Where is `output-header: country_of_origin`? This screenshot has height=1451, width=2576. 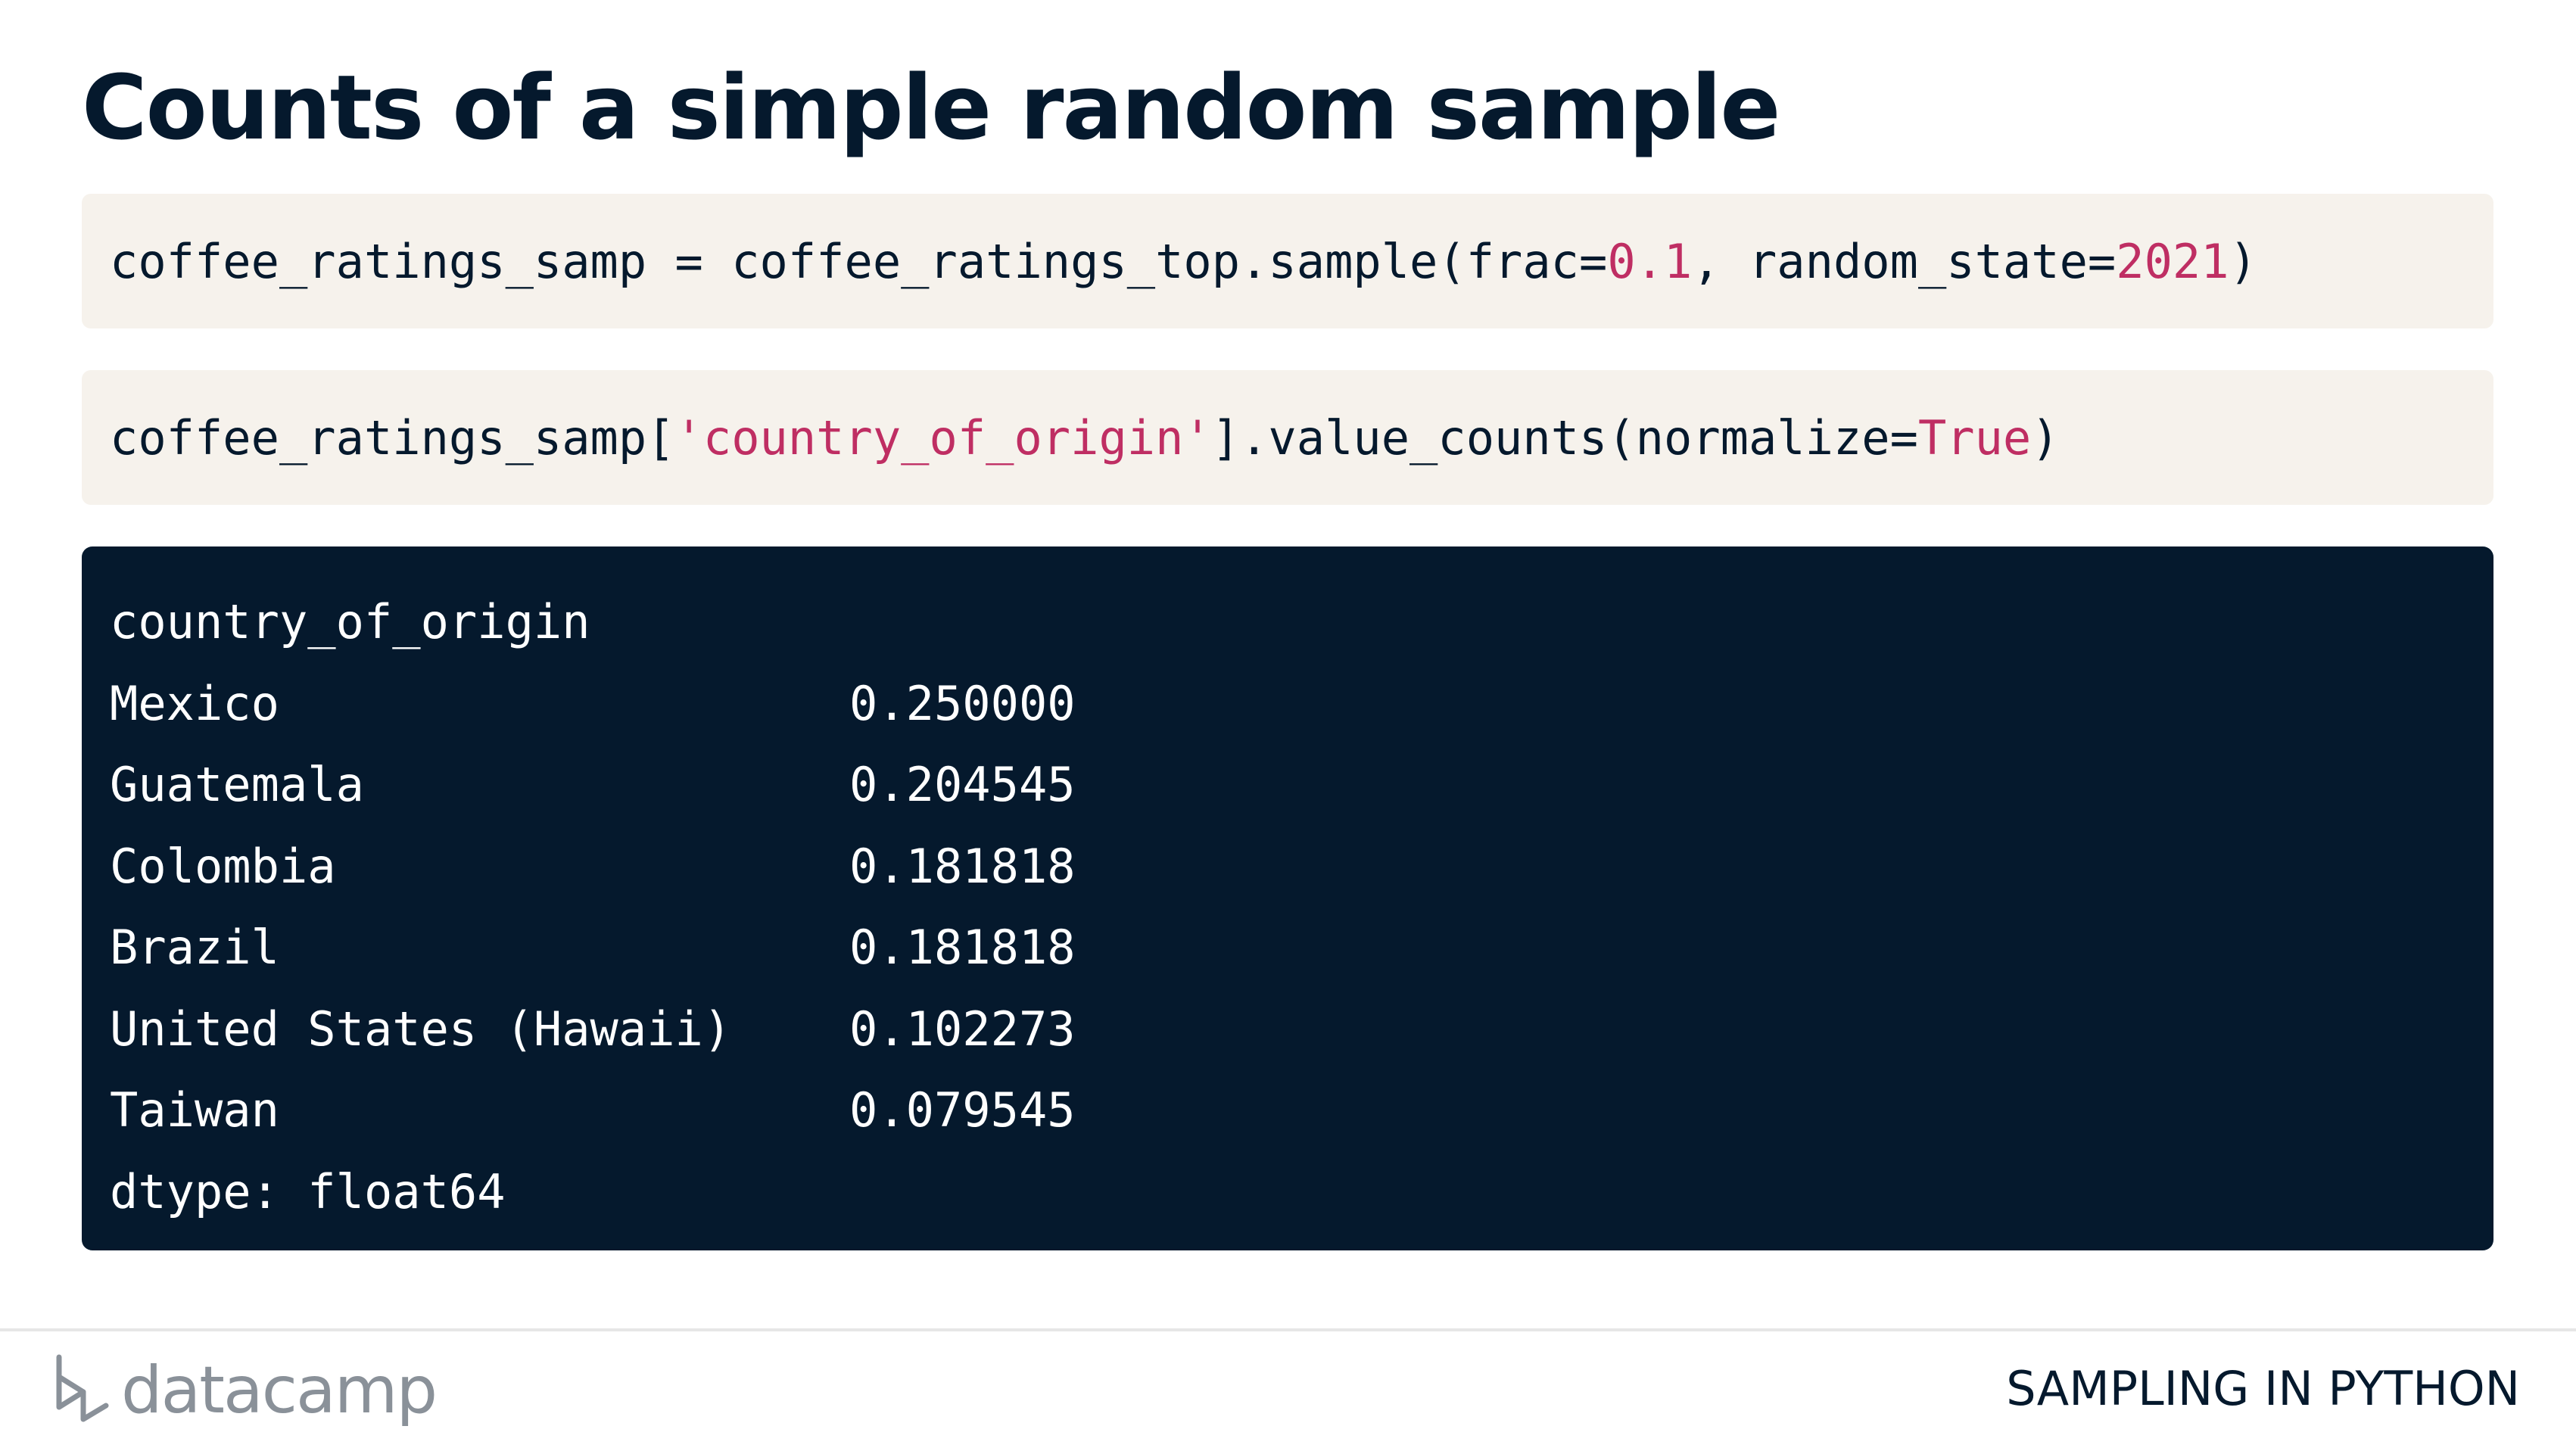 output-header: country_of_origin is located at coordinates (350, 621).